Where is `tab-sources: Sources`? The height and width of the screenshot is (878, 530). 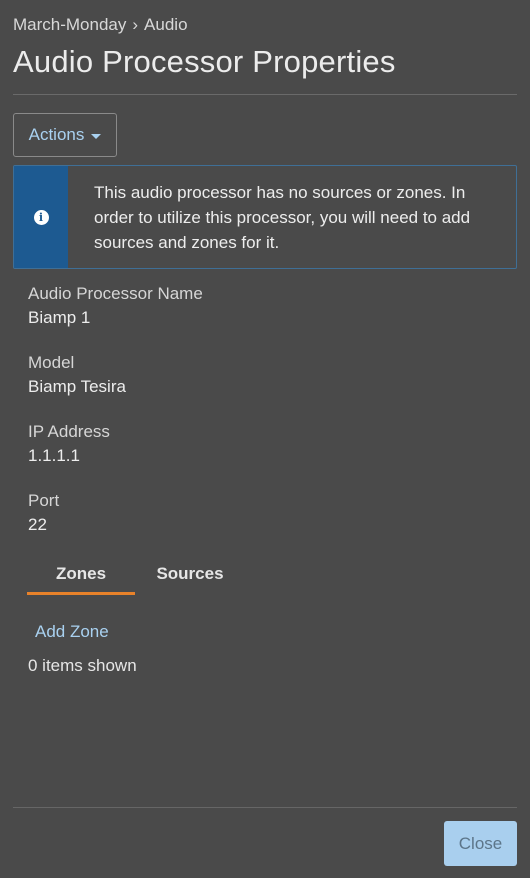
tab-sources: Sources is located at coordinates (190, 577).